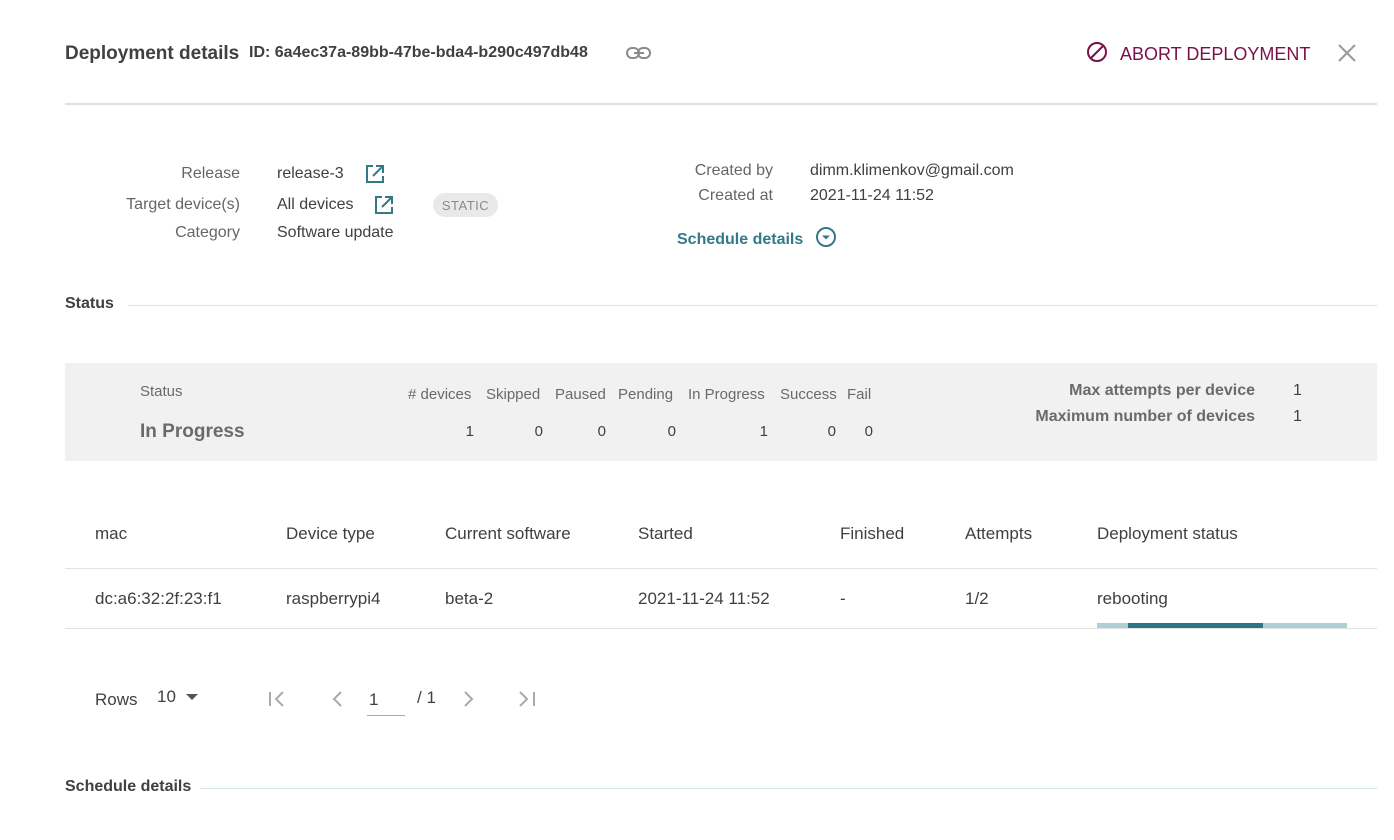 The image size is (1394, 840). Describe the element at coordinates (639, 53) in the screenshot. I see `copy-link-icon` at that location.